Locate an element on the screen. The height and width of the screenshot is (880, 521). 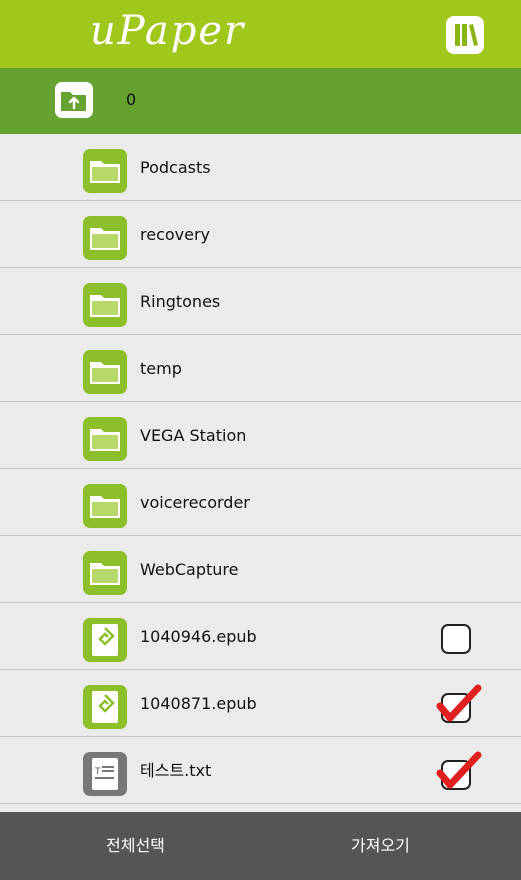
top-app-bar: uPaper is located at coordinates (260, 34).